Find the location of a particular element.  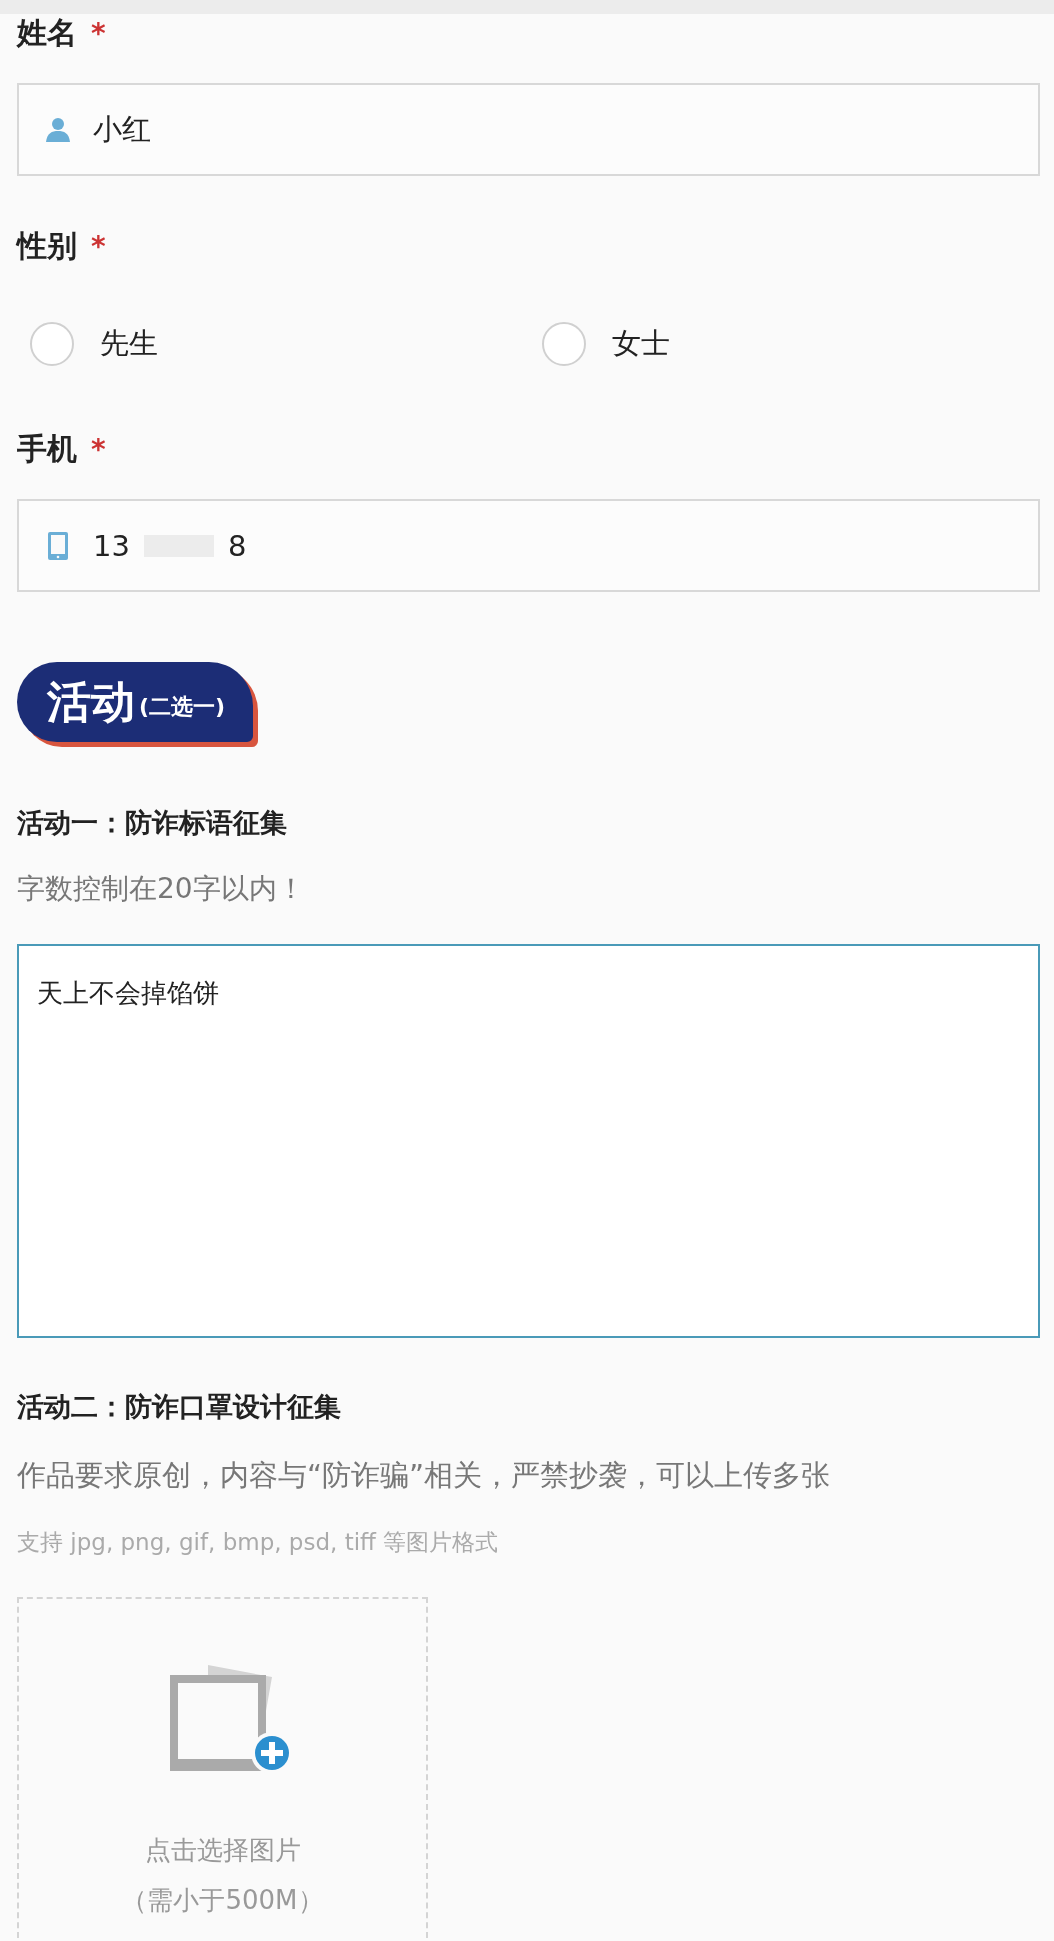

format-note: 支持 jpg, png, gif, bmp, psd, tiff 等图片格式 is located at coordinates (258, 1542).